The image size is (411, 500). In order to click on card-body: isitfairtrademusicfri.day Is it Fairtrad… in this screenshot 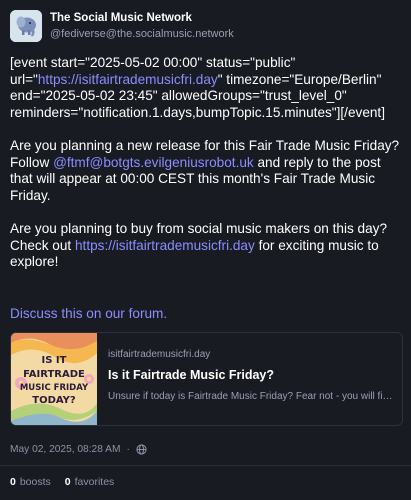, I will do `click(249, 379)`.